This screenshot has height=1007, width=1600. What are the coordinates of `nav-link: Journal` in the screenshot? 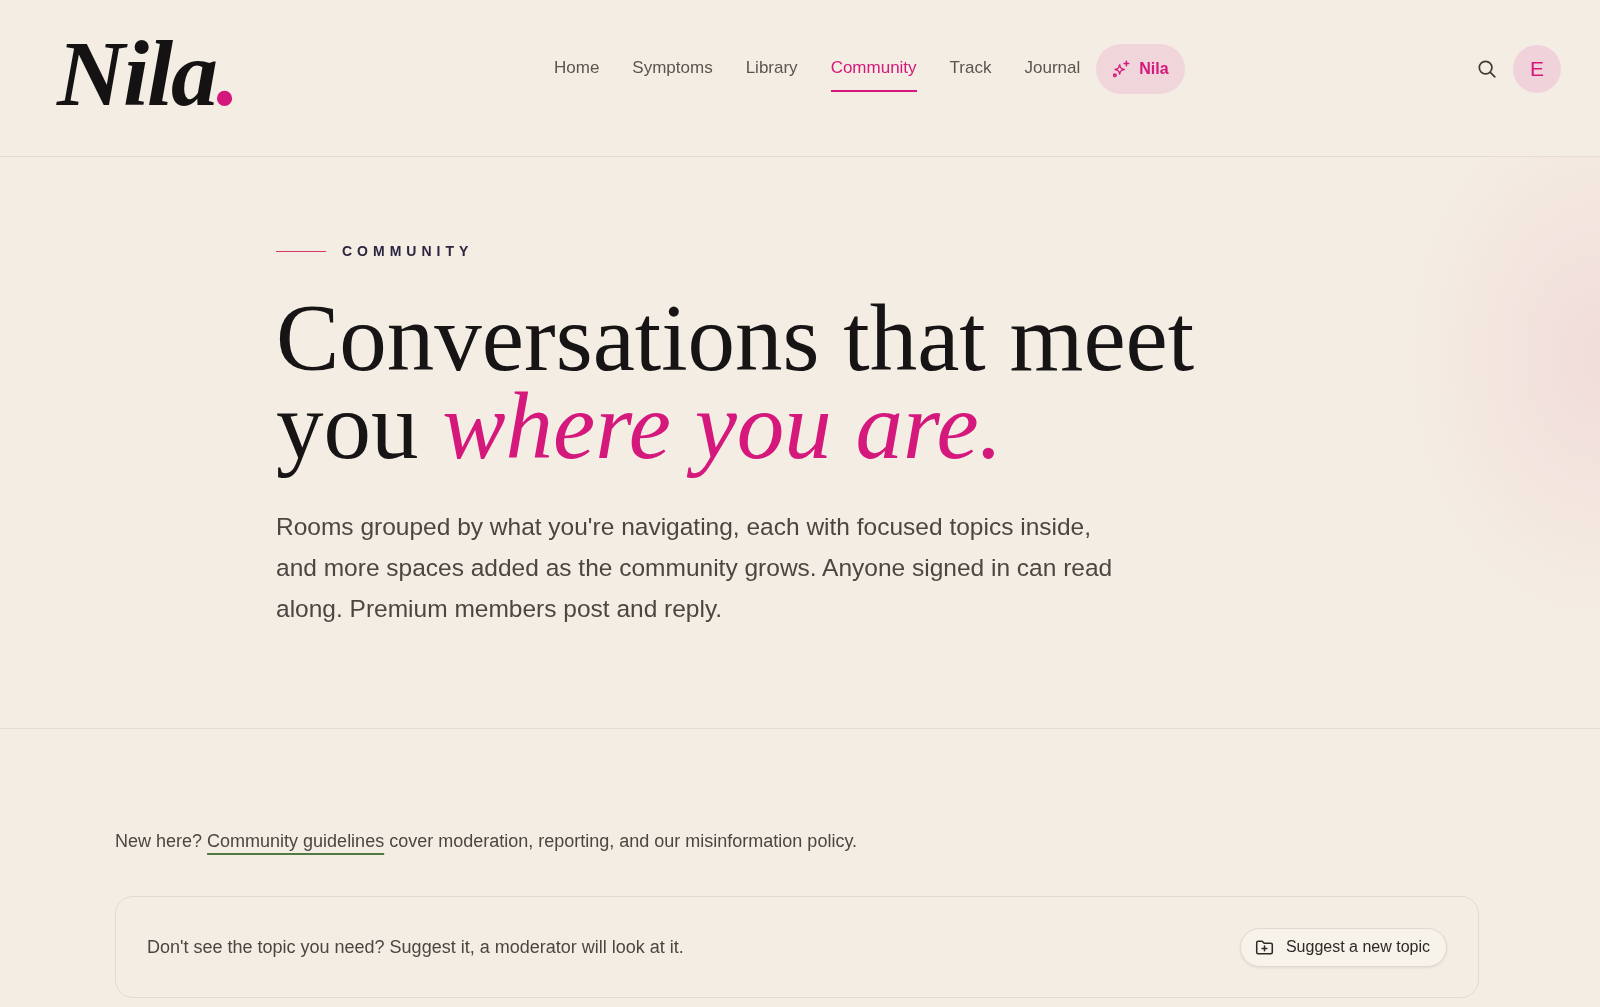 It's located at (1052, 69).